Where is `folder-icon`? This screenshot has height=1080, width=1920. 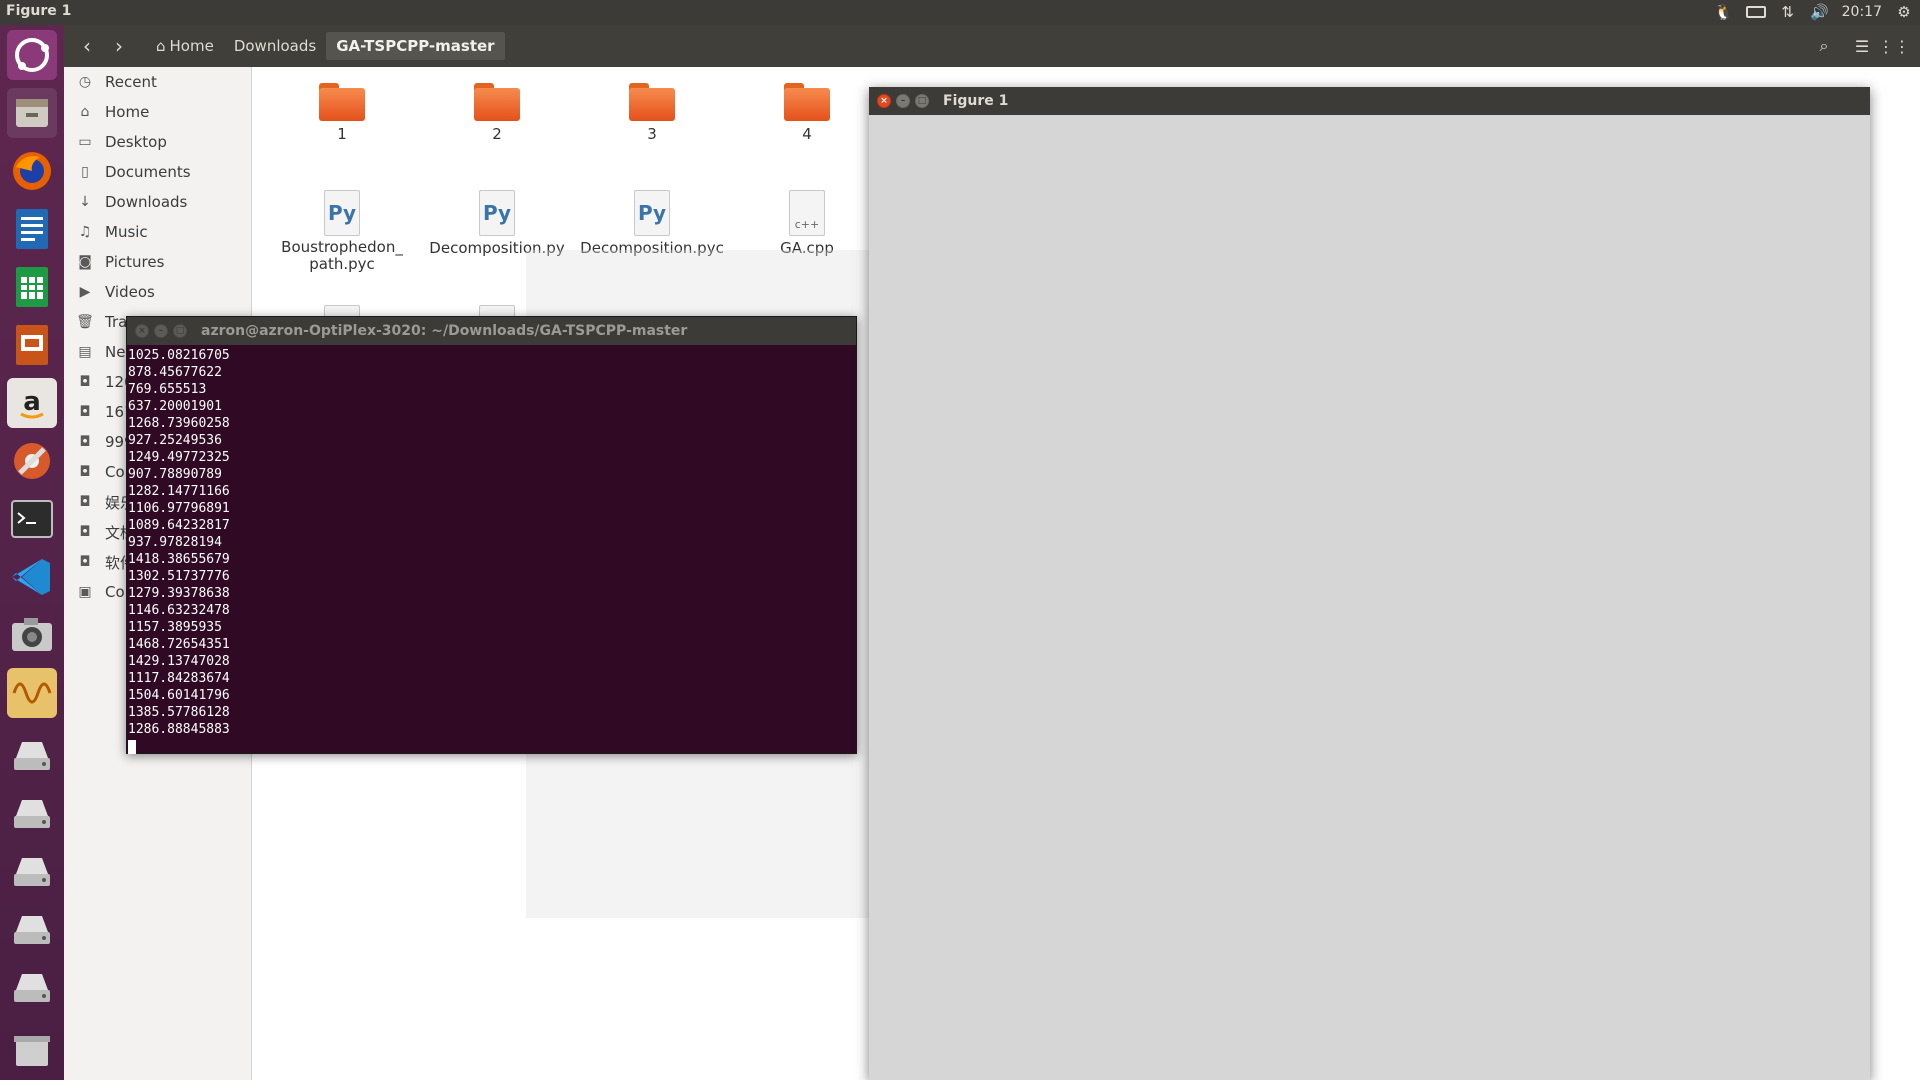
folder-icon is located at coordinates (652, 102).